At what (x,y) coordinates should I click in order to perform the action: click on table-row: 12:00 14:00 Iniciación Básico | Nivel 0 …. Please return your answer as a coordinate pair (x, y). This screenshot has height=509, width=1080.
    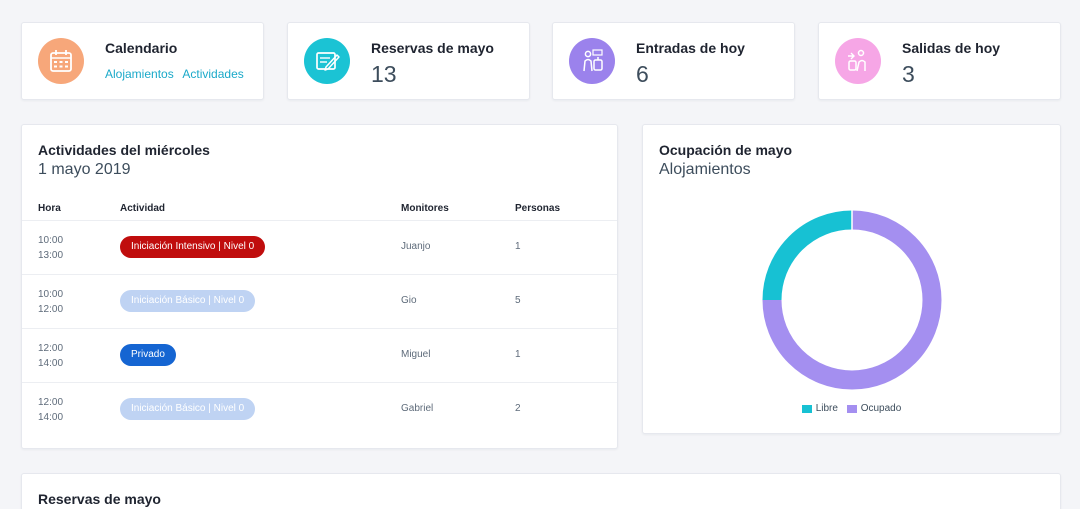
    Looking at the image, I should click on (319, 409).